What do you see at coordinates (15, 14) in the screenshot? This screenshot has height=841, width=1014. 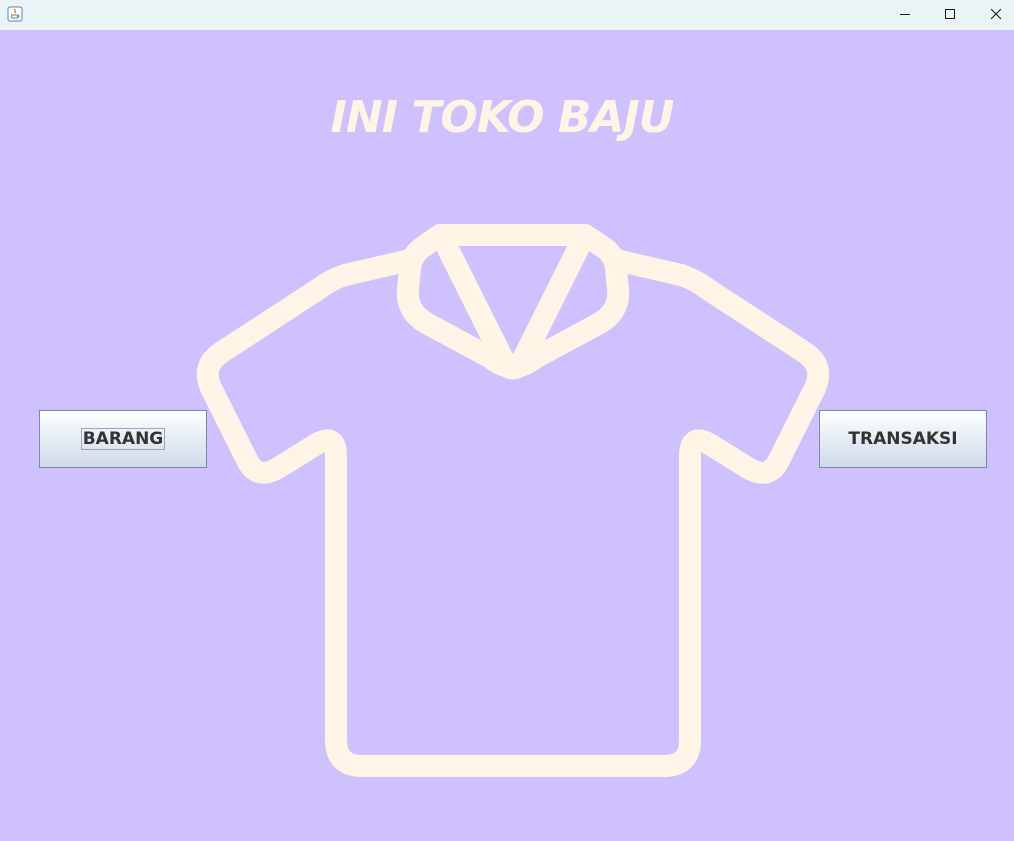 I see `java-app-icon` at bounding box center [15, 14].